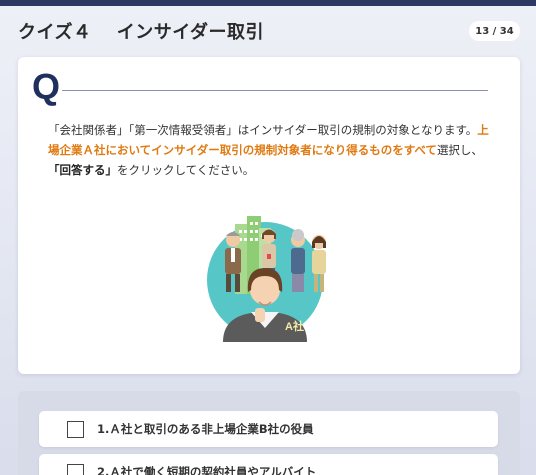 This screenshot has height=475, width=536. I want to click on question-text-part1: 「会社関係者」「第一次情報受領者」はインサイダー取引の規制の対象となります。, so click(263, 130).